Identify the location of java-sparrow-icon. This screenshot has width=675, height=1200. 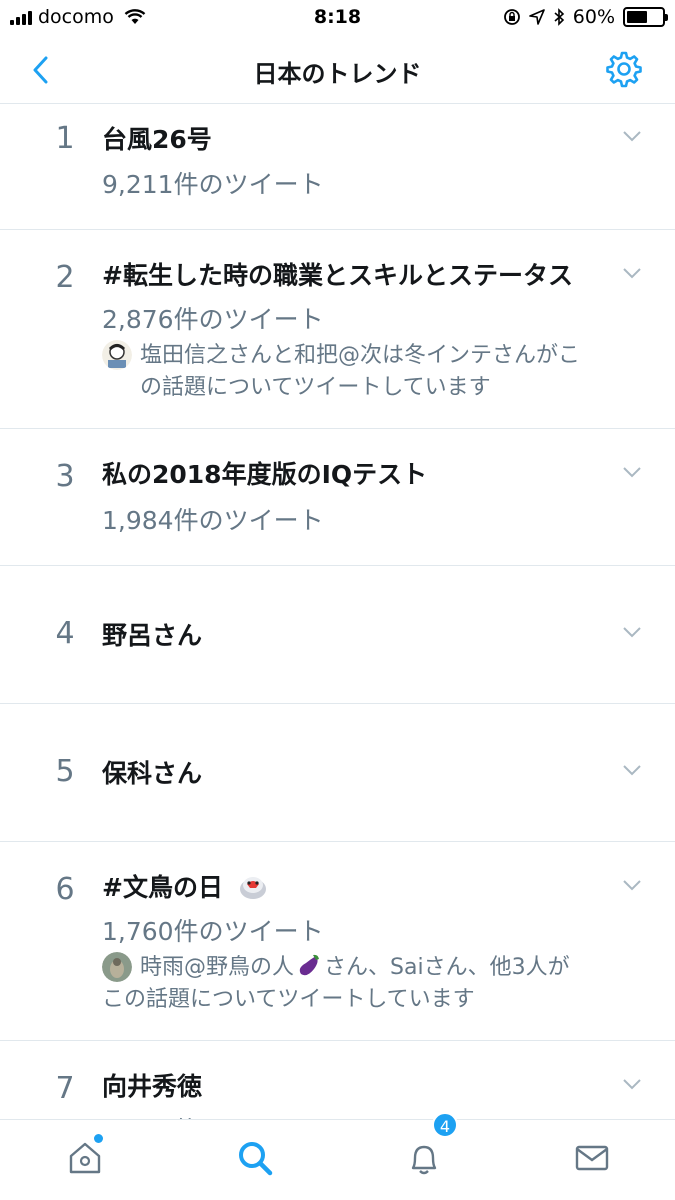
(252, 888).